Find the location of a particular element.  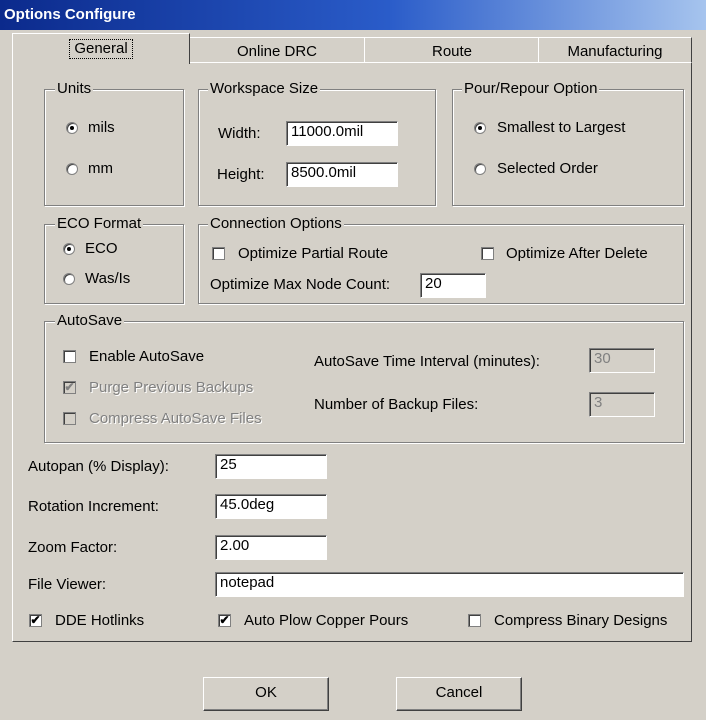

backup-files-input: 3 is located at coordinates (622, 404).